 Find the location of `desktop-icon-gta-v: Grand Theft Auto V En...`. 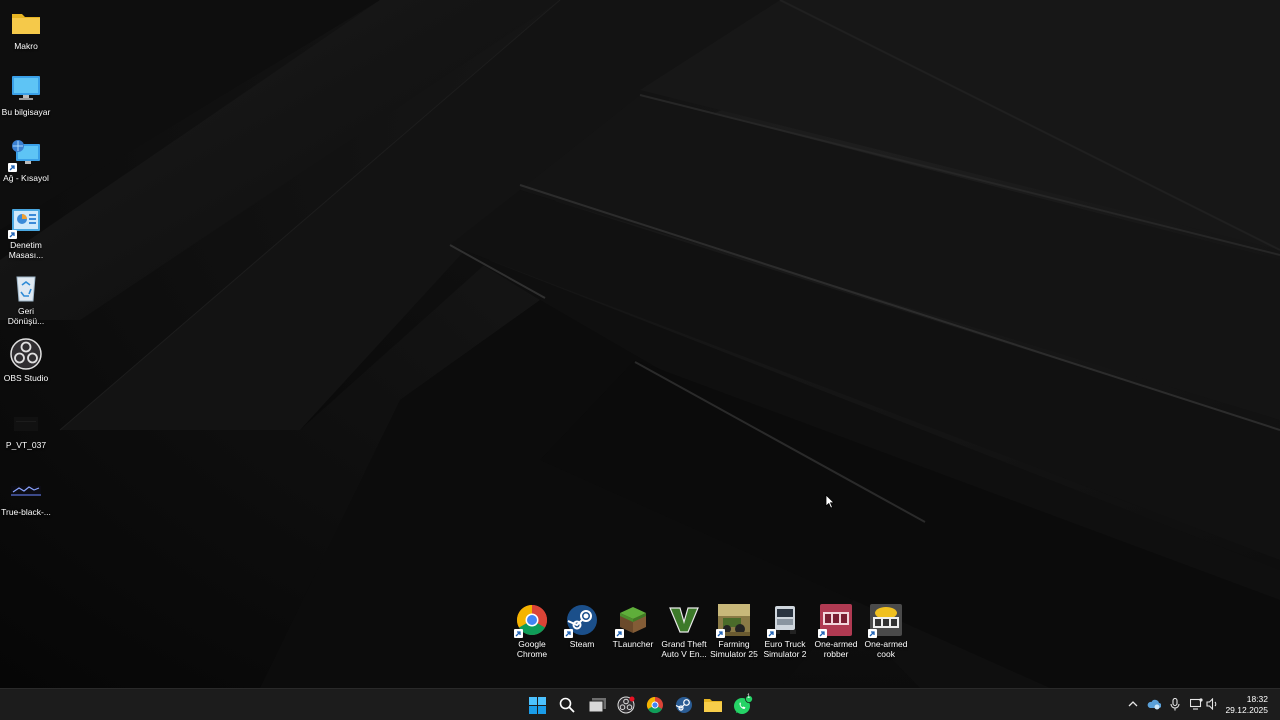

desktop-icon-gta-v: Grand Theft Auto V En... is located at coordinates (684, 631).